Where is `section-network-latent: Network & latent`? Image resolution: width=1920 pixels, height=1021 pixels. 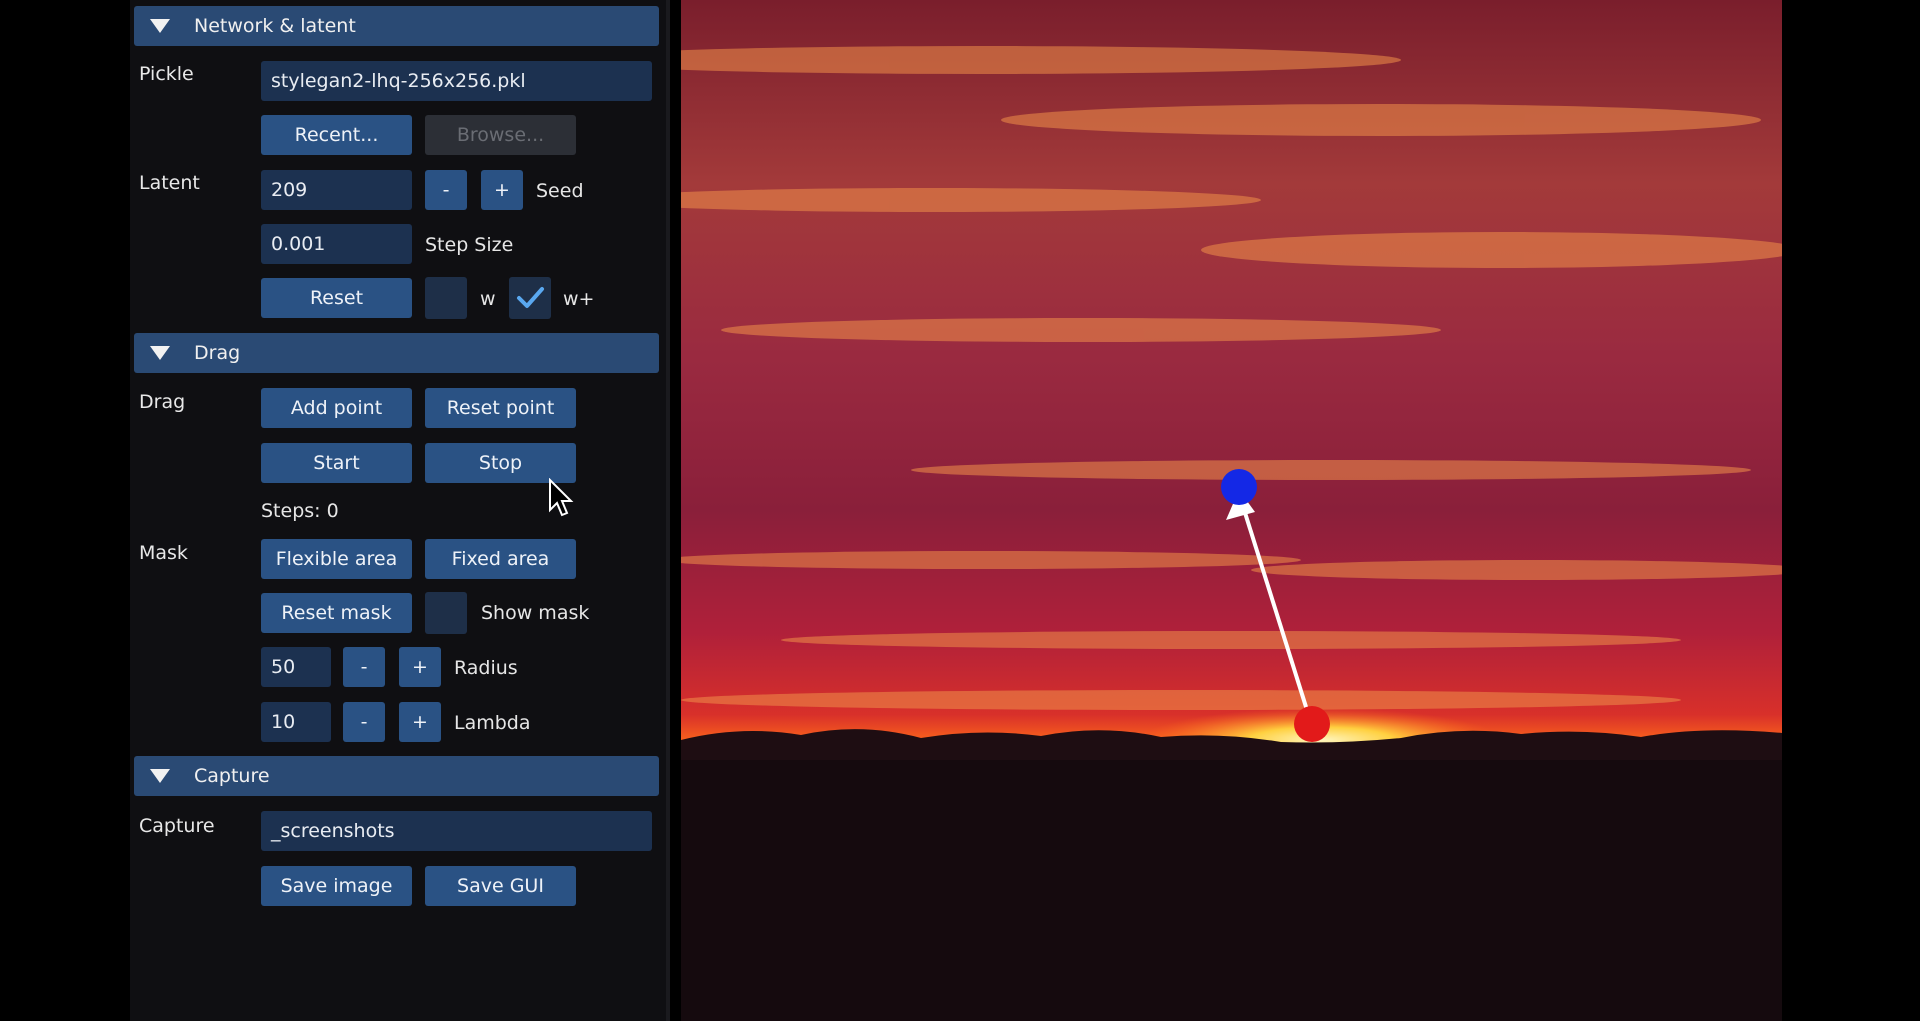 section-network-latent: Network & latent is located at coordinates (396, 26).